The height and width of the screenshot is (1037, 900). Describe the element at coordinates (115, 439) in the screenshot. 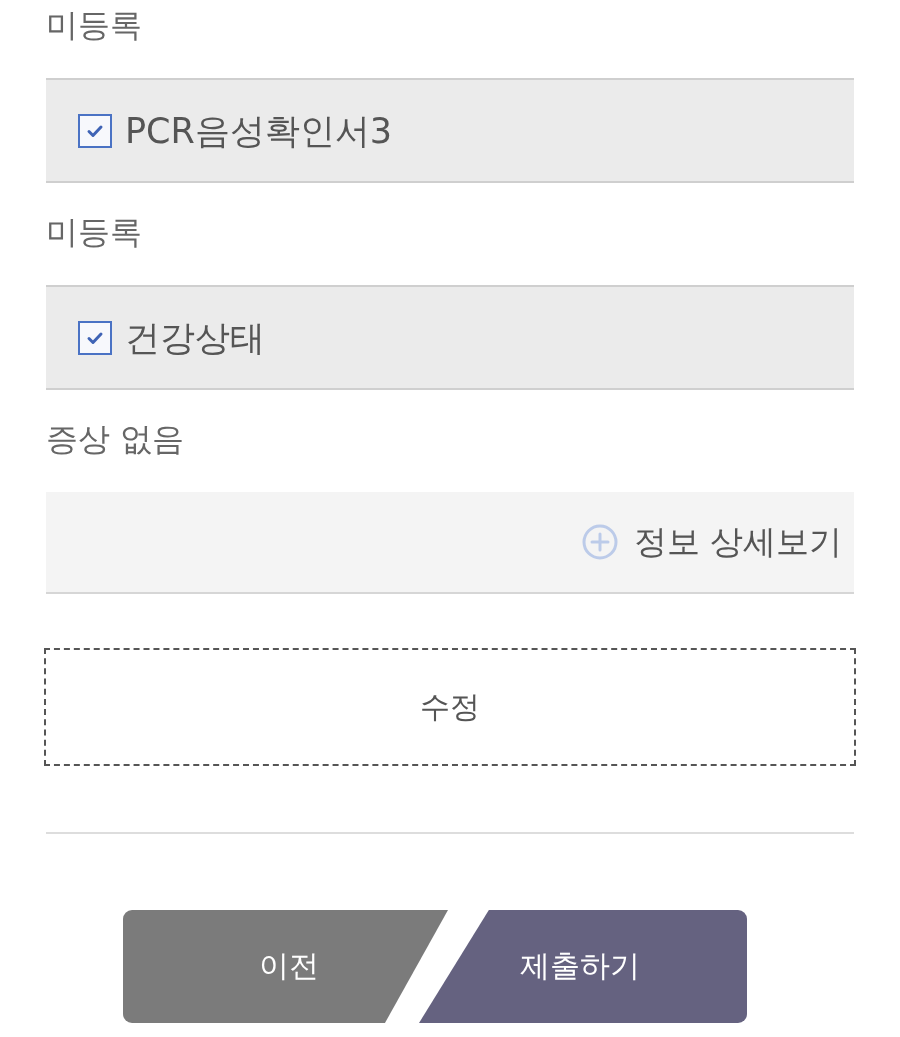

I see `status-text: 증상 없음` at that location.